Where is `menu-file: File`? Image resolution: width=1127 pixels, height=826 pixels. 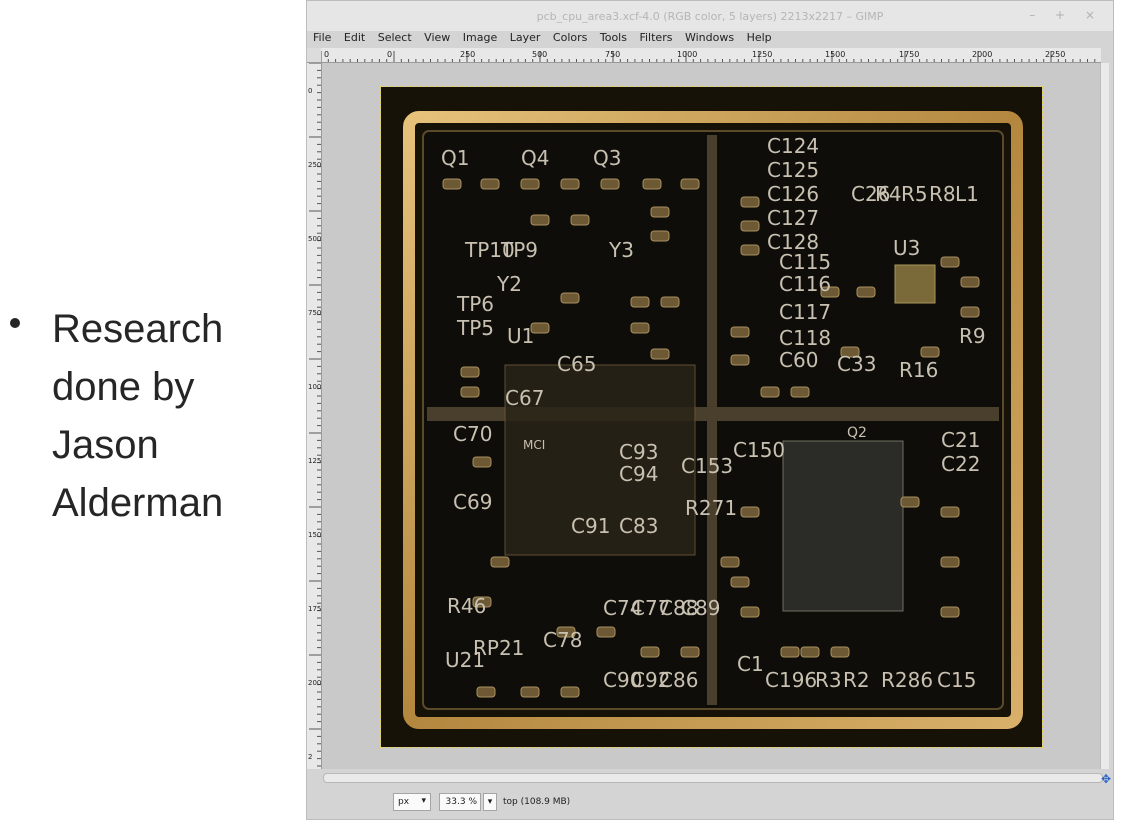 menu-file: File is located at coordinates (322, 37).